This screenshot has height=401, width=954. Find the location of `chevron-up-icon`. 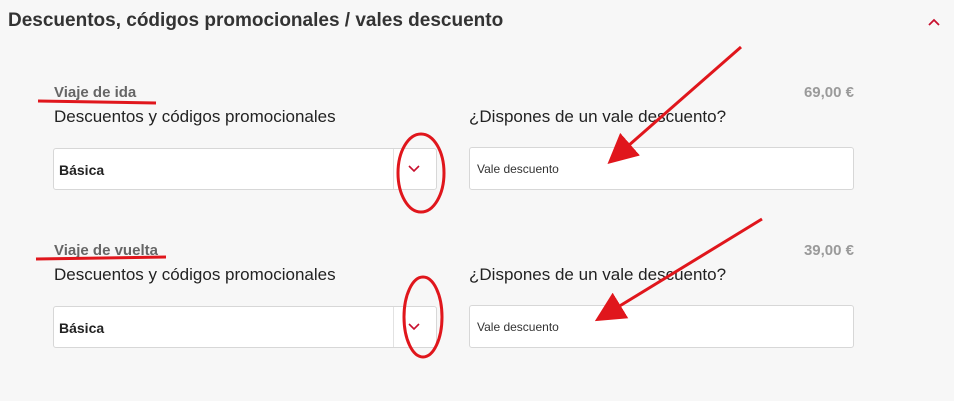

chevron-up-icon is located at coordinates (934, 22).